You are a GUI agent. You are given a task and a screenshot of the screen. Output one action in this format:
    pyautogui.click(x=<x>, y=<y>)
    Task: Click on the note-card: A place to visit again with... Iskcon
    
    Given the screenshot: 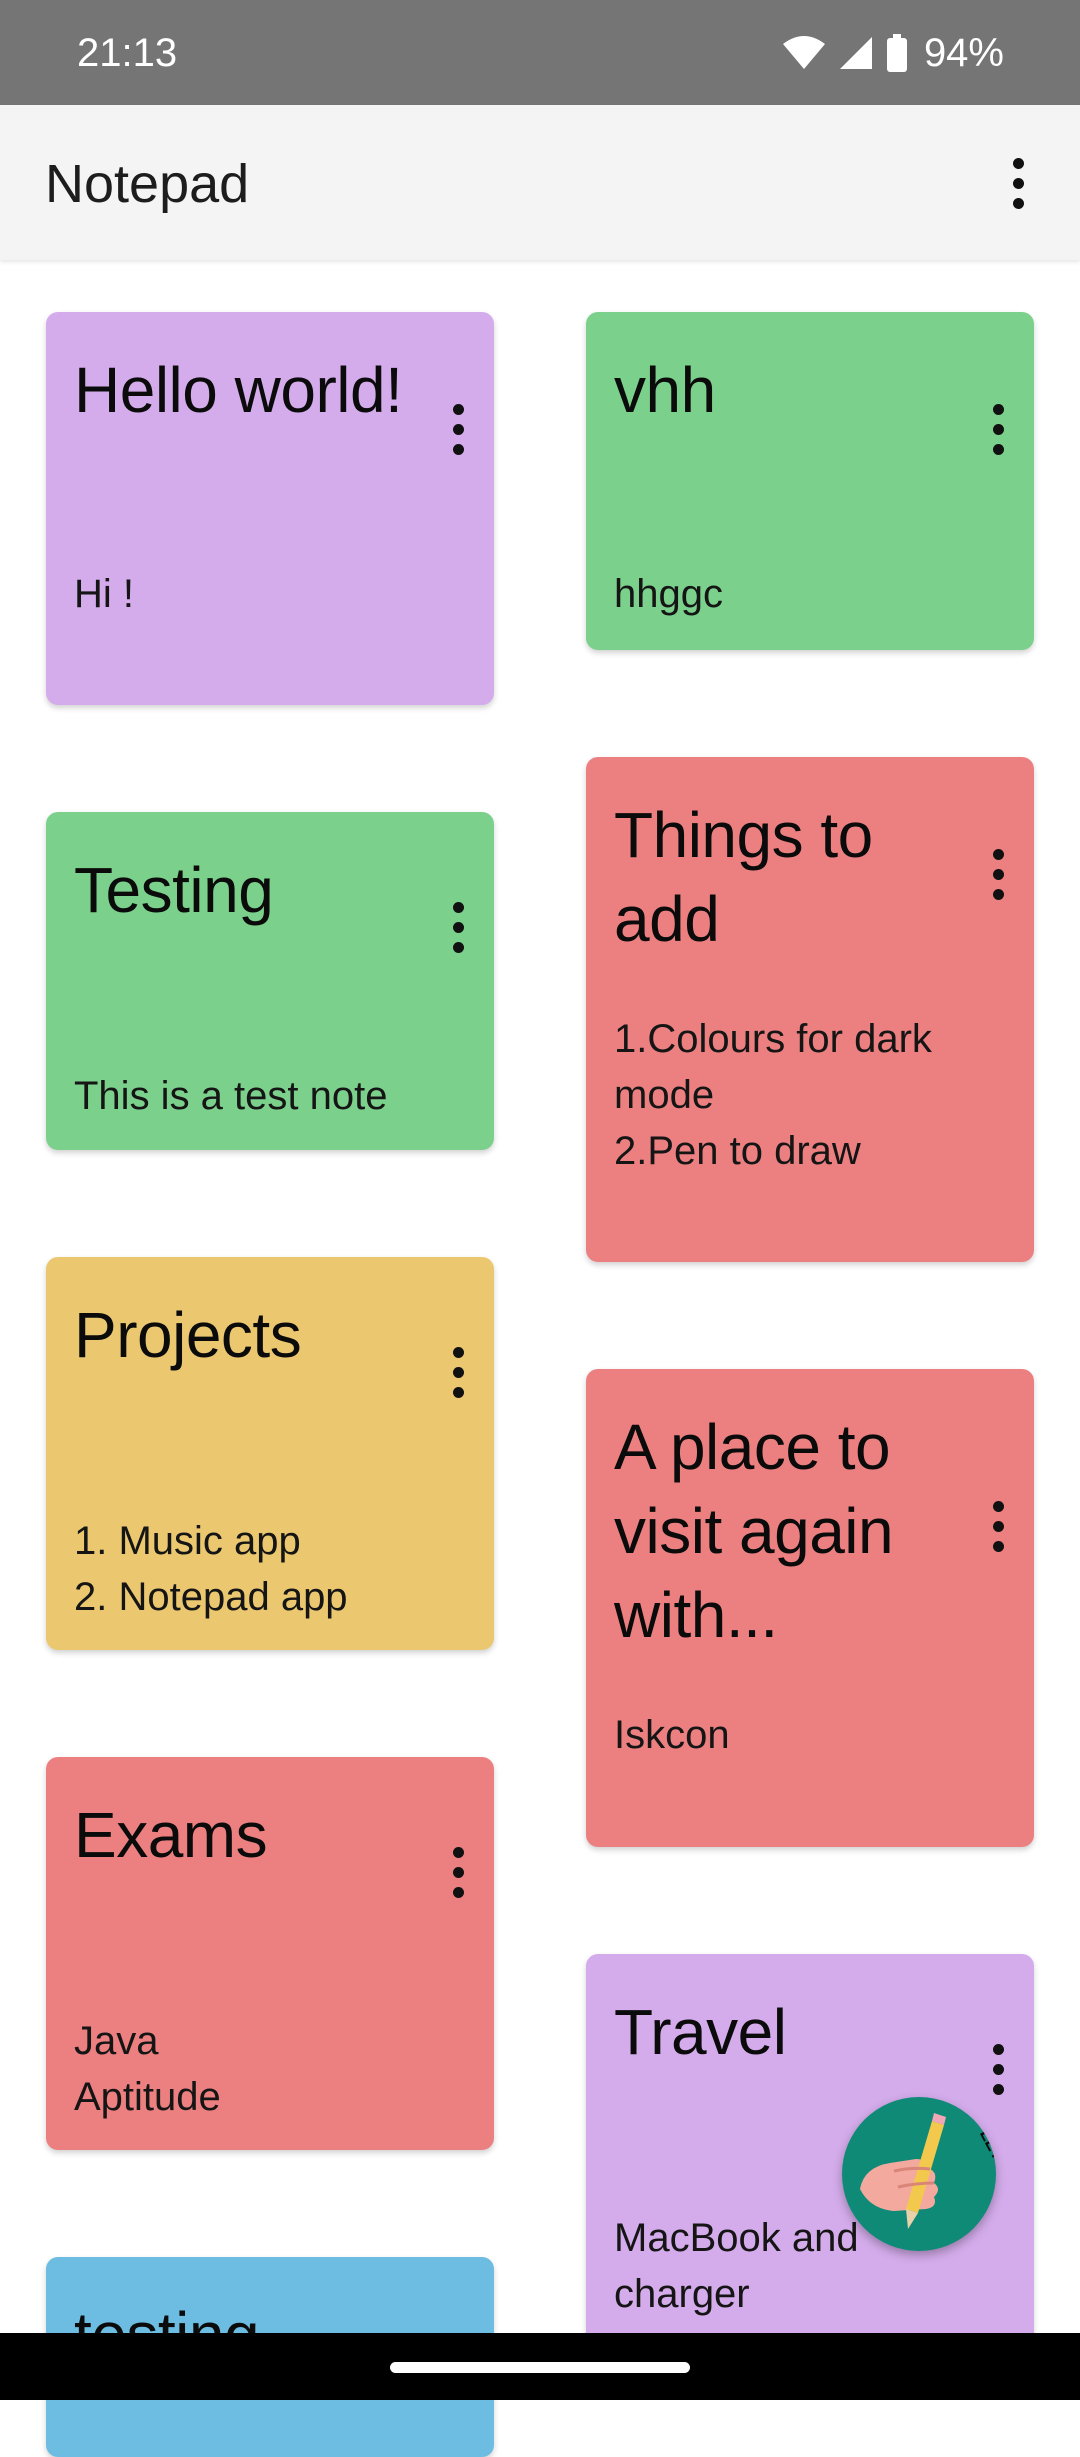 What is the action you would take?
    pyautogui.click(x=810, y=1608)
    